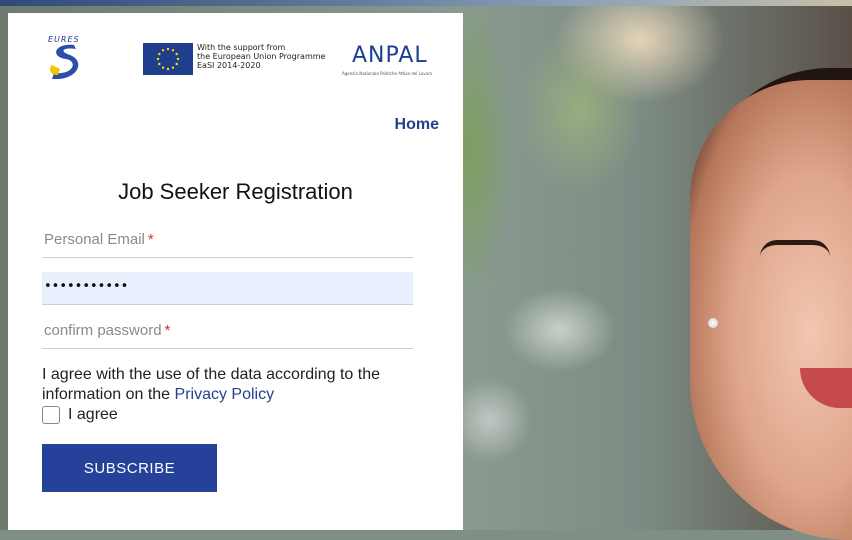 This screenshot has width=852, height=540. Describe the element at coordinates (93, 414) in the screenshot. I see `agree-label: I agree` at that location.